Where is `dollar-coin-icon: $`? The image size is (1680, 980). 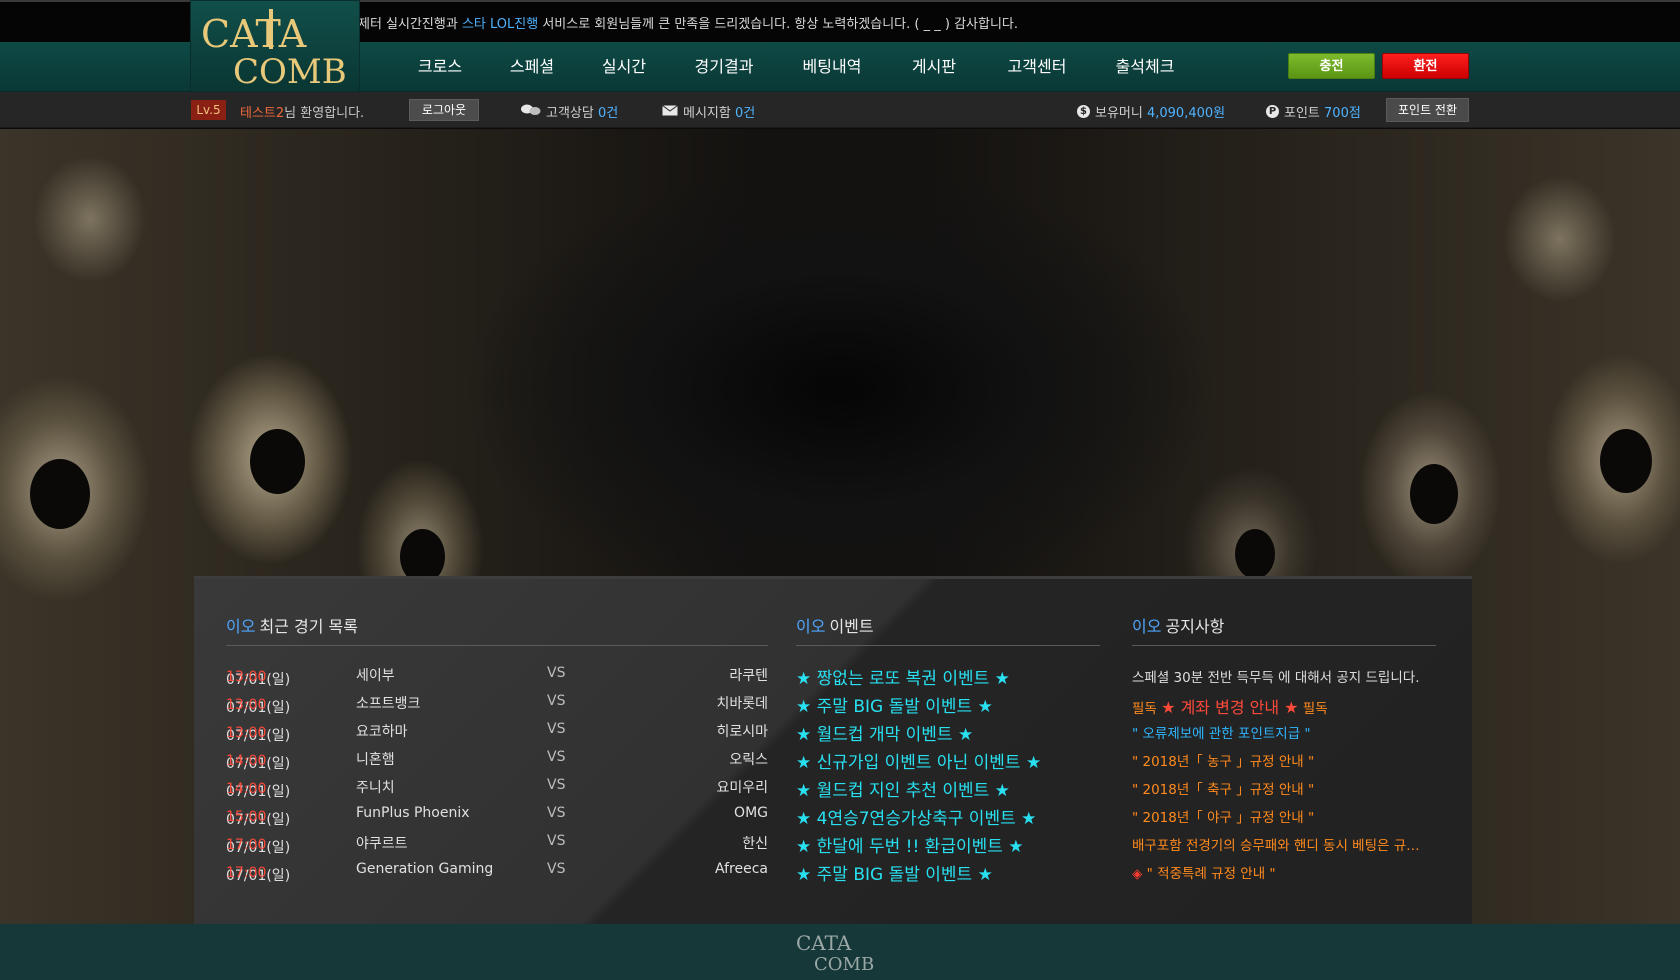 dollar-coin-icon: $ is located at coordinates (1083, 111).